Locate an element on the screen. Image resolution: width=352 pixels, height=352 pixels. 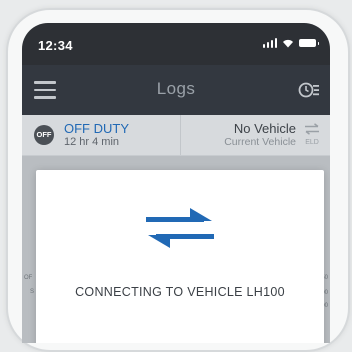
swap-arrows-icon is located at coordinates (312, 129).